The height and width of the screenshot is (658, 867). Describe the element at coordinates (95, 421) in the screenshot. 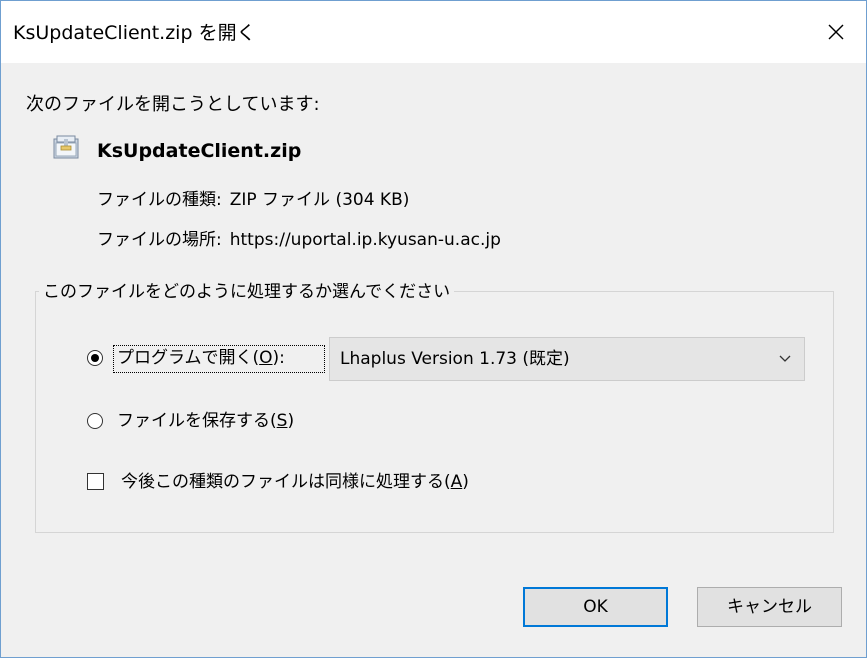

I see `save-file-radio` at that location.